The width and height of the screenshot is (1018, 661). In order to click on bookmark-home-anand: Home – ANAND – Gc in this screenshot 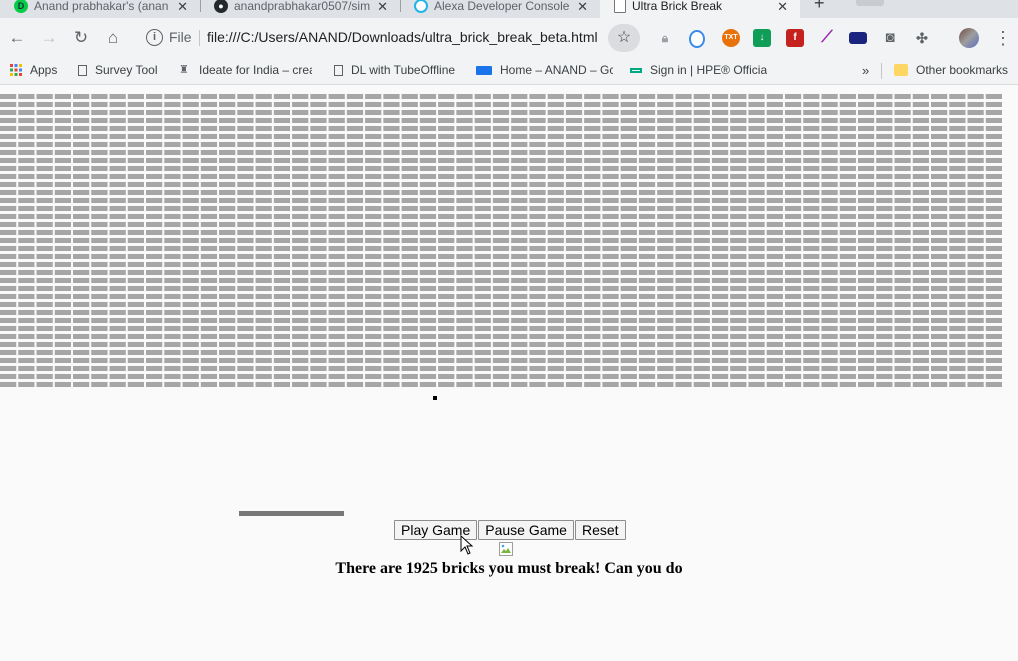, I will do `click(544, 70)`.